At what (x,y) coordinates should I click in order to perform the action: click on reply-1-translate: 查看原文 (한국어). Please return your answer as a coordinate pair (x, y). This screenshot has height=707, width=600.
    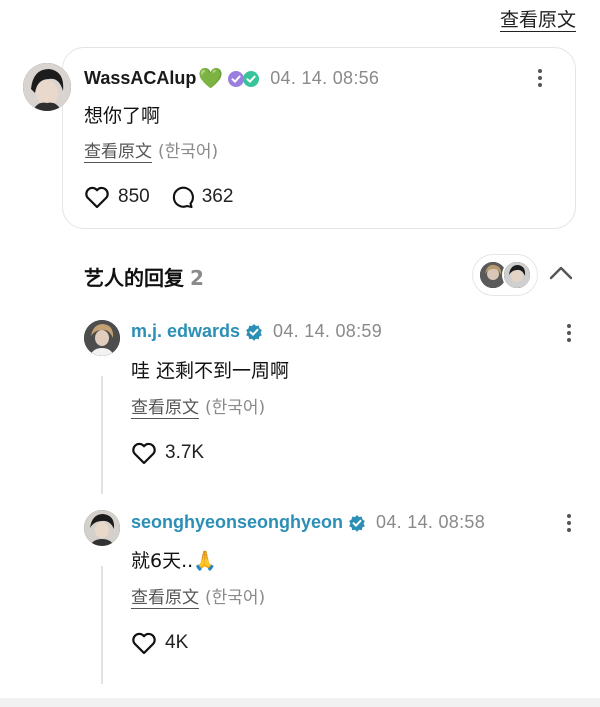
    Looking at the image, I should click on (198, 405).